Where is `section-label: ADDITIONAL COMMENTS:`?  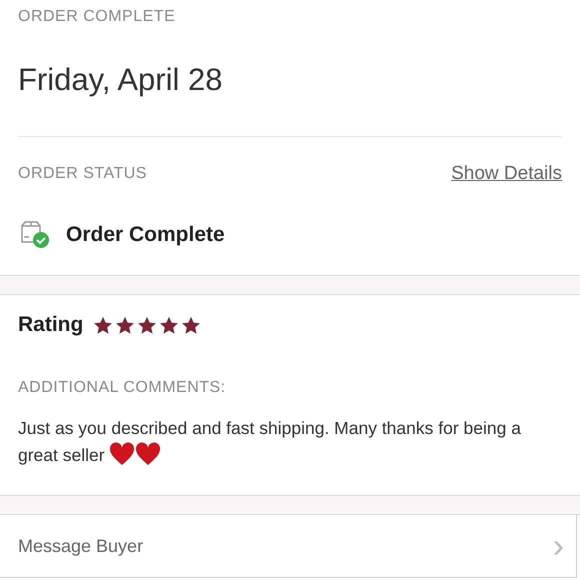 section-label: ADDITIONAL COMMENTS: is located at coordinates (122, 388).